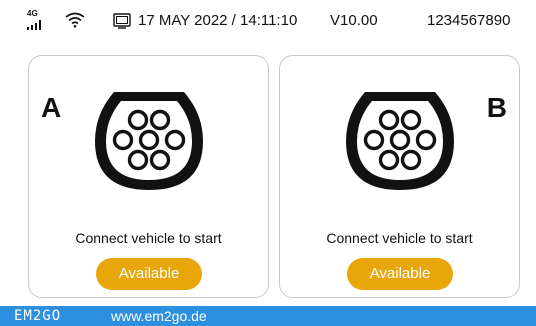  I want to click on network-type-label: 4G, so click(32, 13).